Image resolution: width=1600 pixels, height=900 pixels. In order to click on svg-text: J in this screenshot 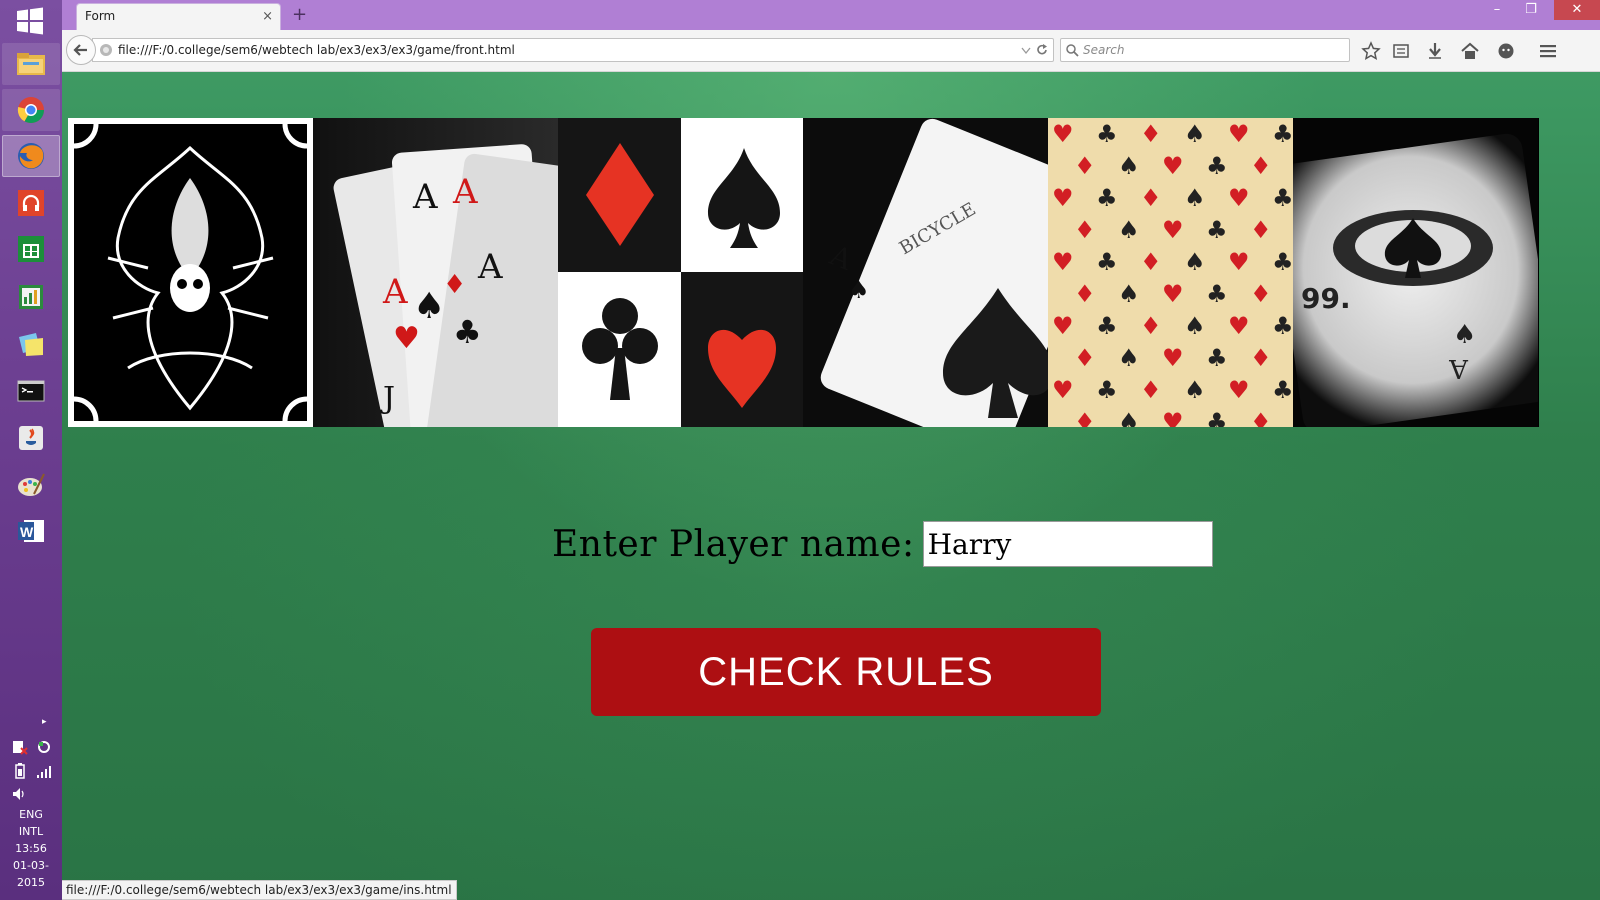, I will do `click(387, 398)`.